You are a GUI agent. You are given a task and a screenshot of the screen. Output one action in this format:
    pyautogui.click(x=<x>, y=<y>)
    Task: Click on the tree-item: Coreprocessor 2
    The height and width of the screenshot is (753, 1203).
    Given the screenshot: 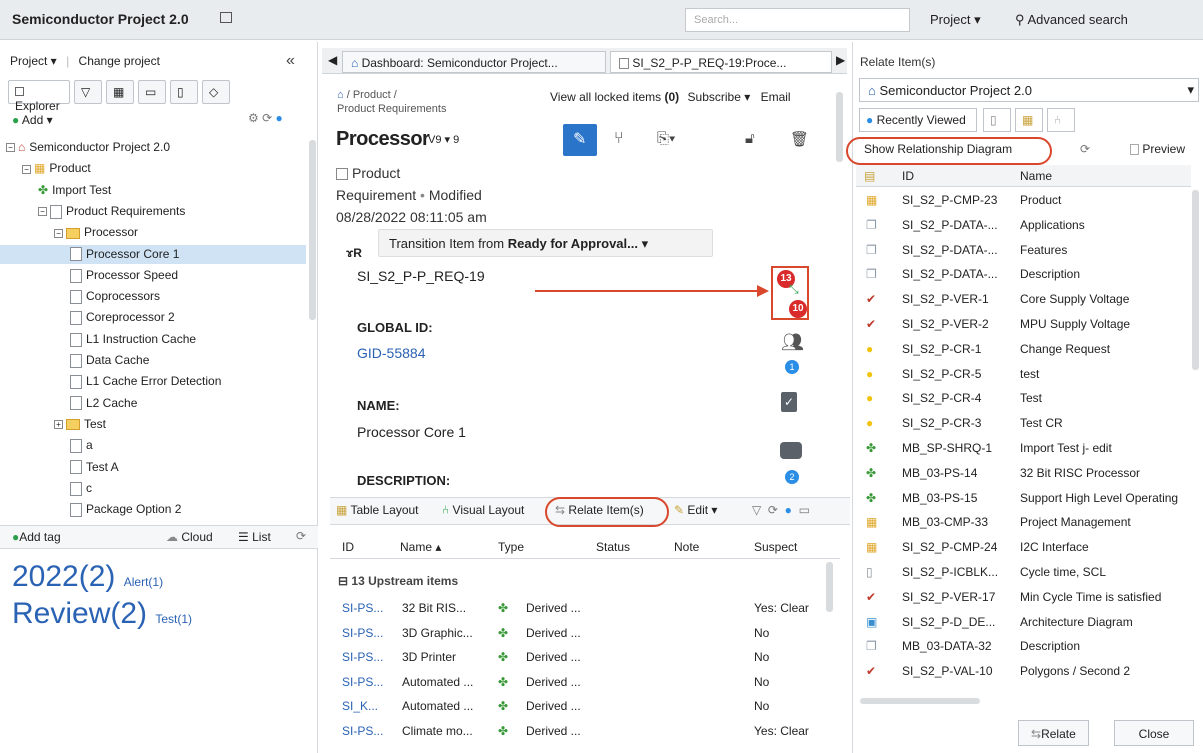 What is the action you would take?
    pyautogui.click(x=122, y=317)
    